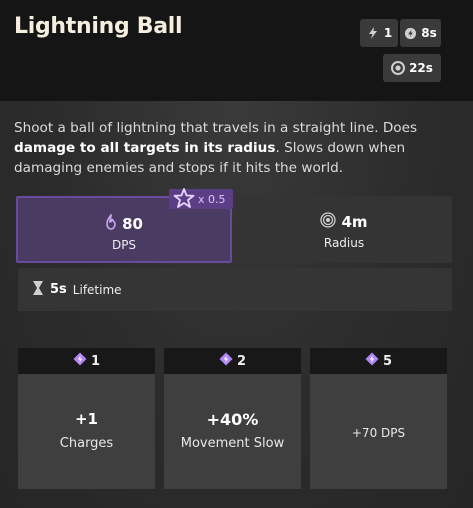  What do you see at coordinates (388, 33) in the screenshot?
I see `charges-value: 1` at bounding box center [388, 33].